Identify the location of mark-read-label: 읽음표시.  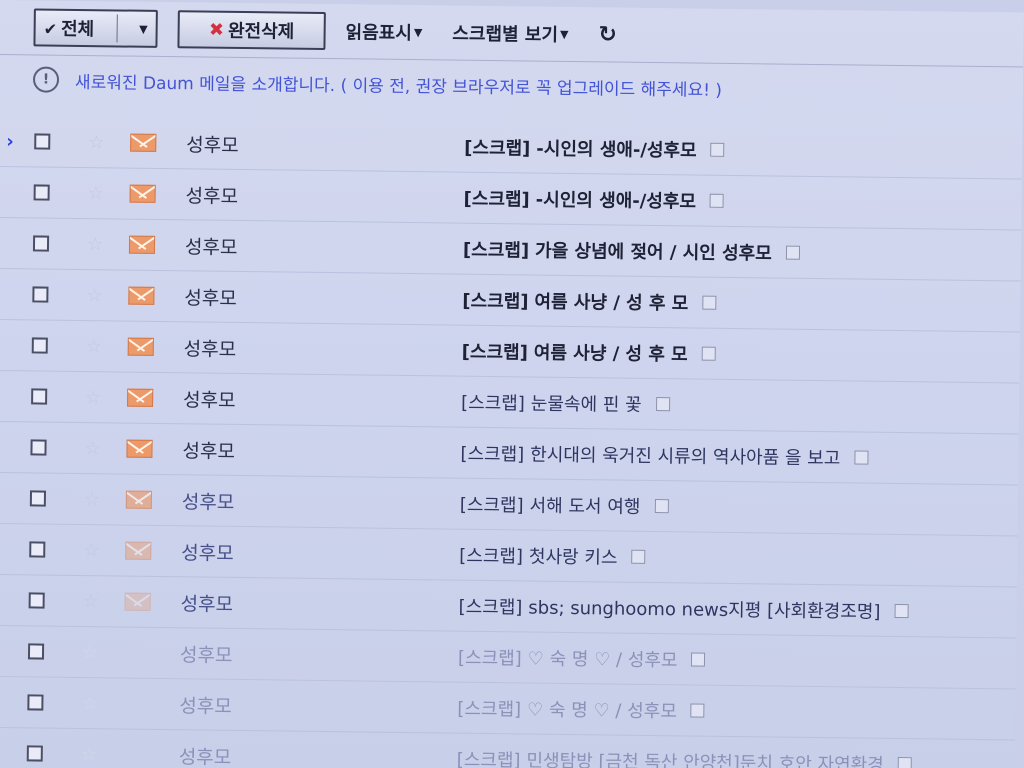
(378, 33).